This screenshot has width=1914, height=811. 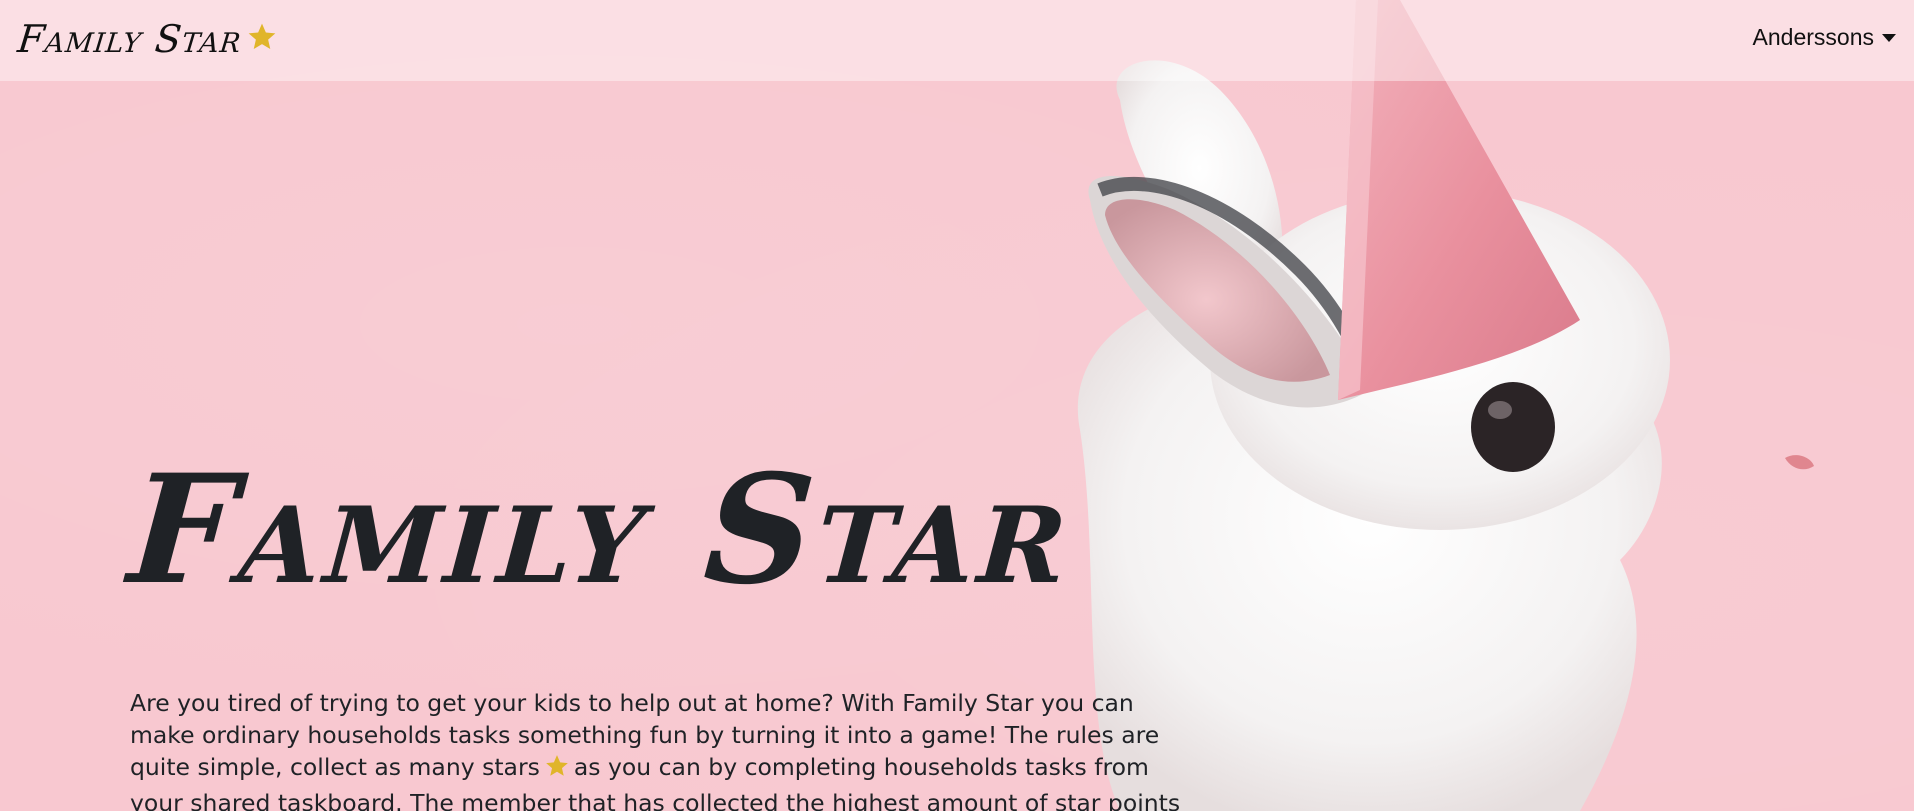 I want to click on brand-link: Family Star, so click(x=146, y=39).